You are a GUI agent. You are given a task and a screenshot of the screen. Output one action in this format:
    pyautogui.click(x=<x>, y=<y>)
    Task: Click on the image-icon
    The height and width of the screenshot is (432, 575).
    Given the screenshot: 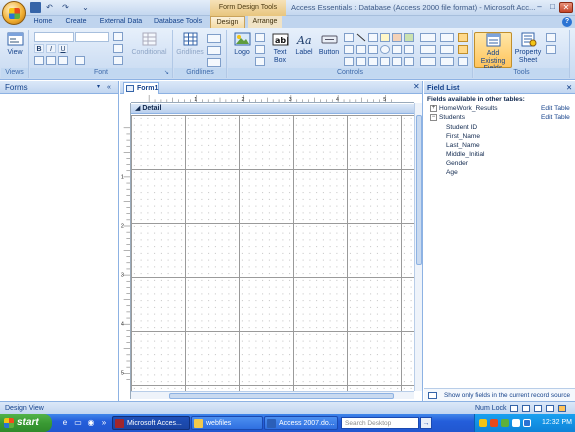 What is the action you would take?
    pyautogui.click(x=397, y=37)
    